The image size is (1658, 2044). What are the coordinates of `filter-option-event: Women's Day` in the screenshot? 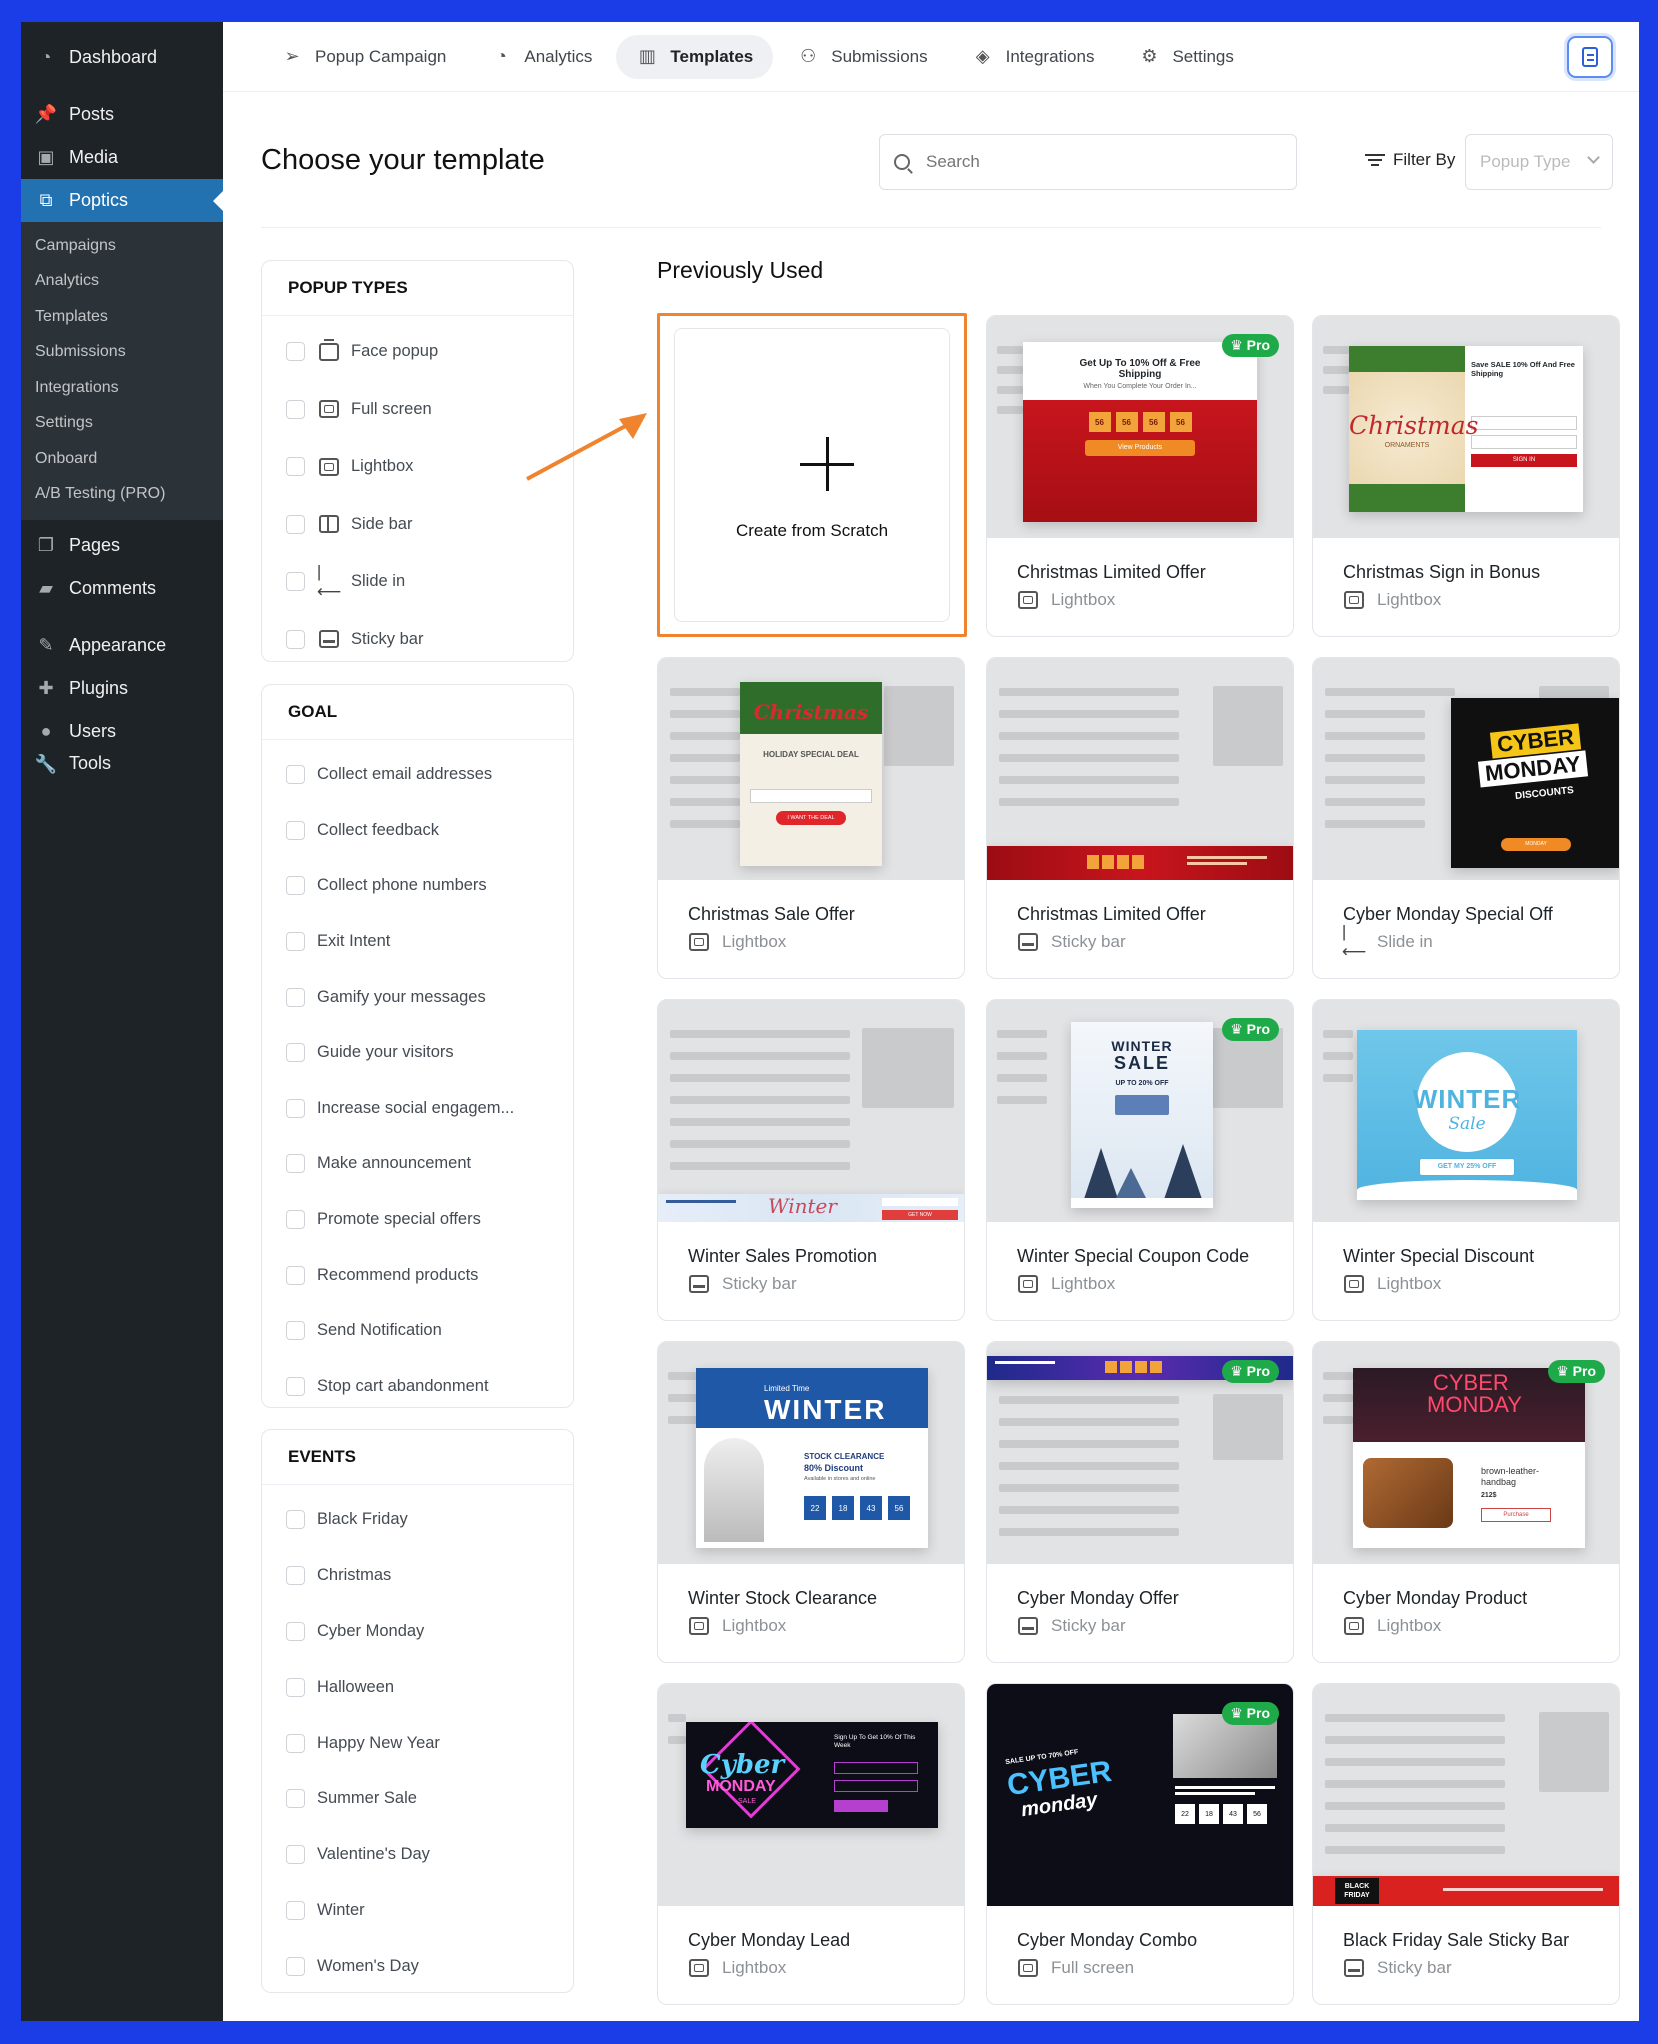 It's located at (417, 1966).